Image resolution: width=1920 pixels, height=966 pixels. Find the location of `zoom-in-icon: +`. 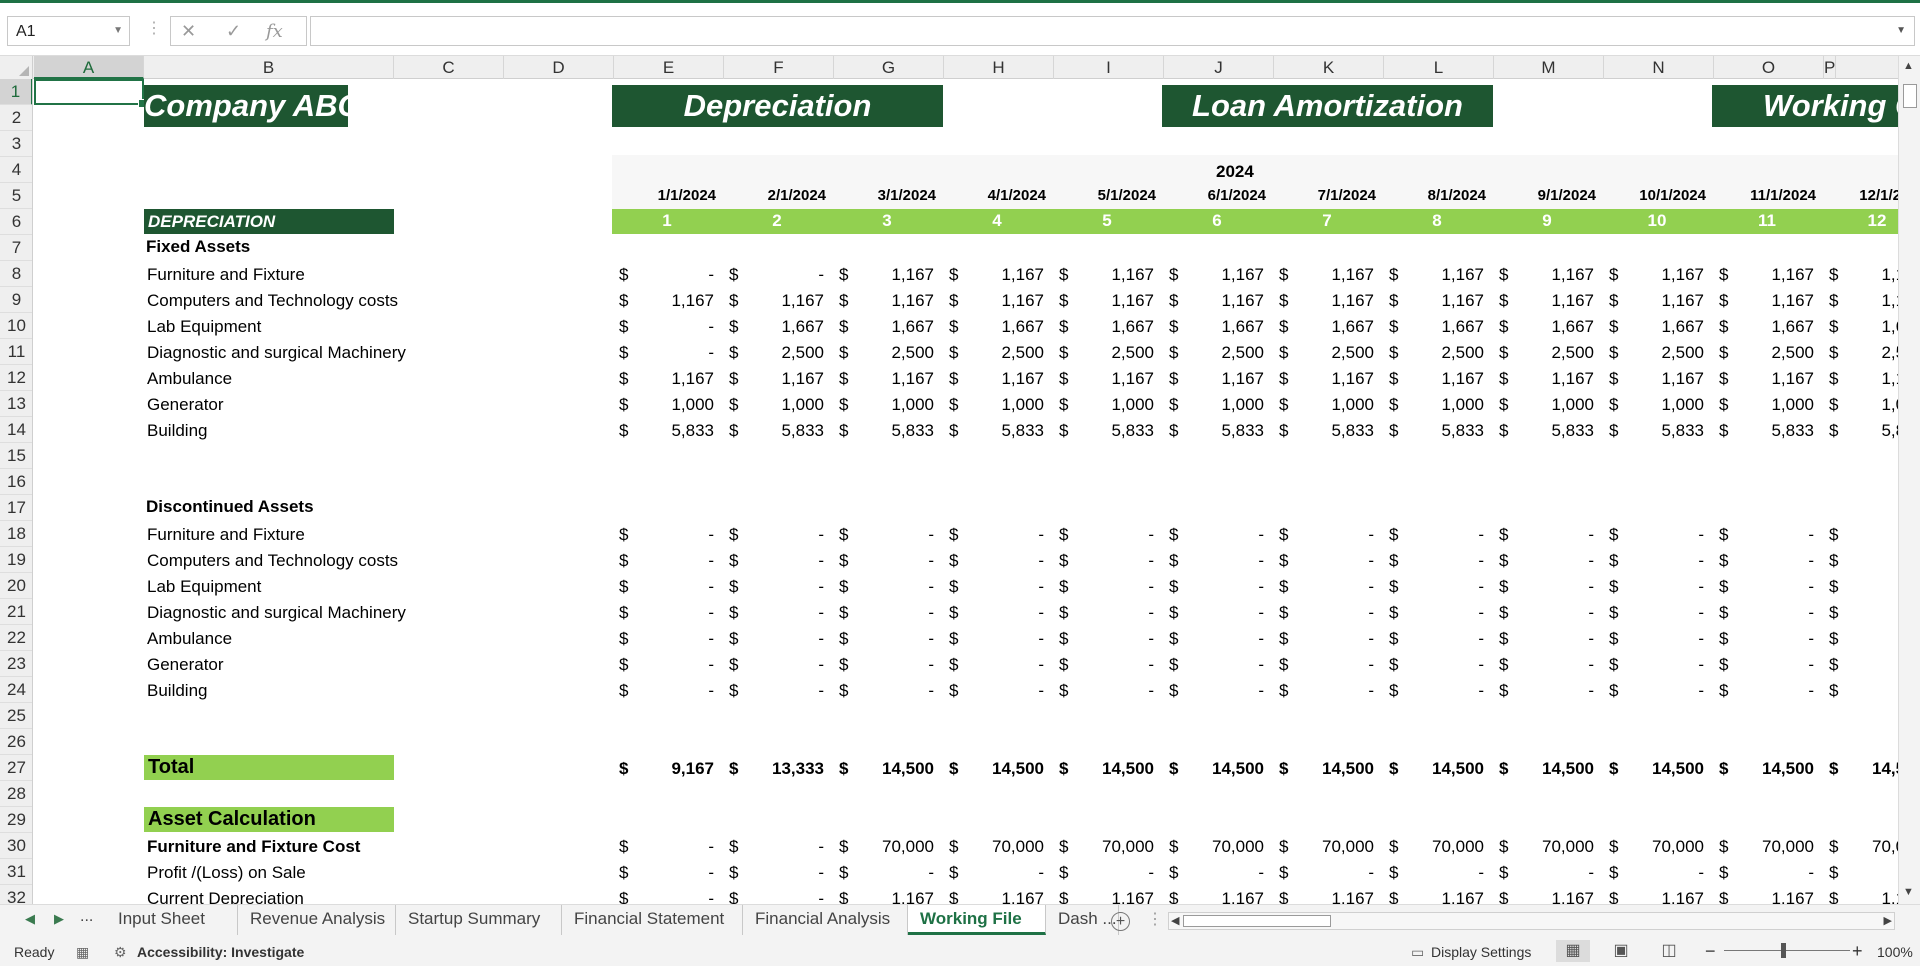

zoom-in-icon: + is located at coordinates (1857, 951).